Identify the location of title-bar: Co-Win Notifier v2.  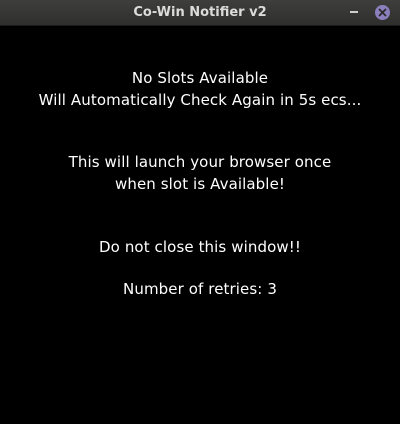
(200, 13).